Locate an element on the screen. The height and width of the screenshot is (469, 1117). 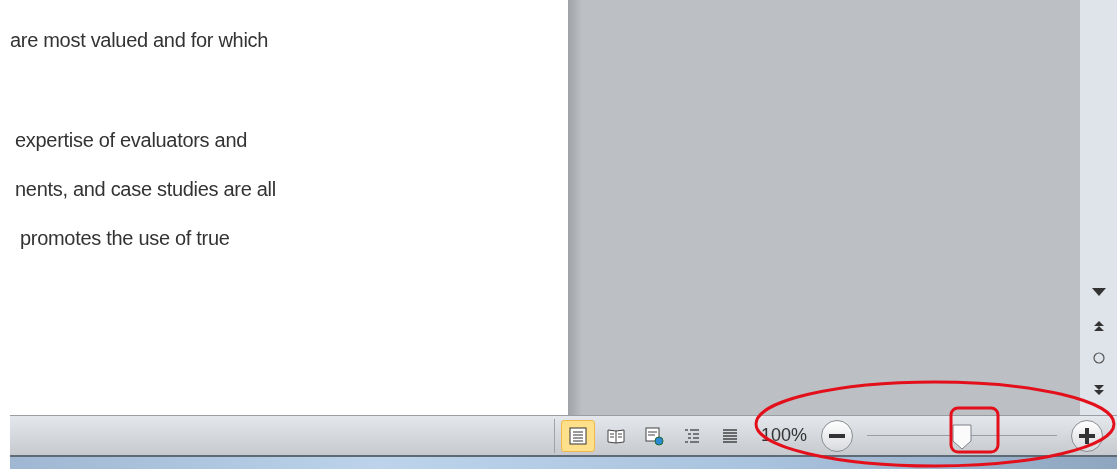
print-layout-icon is located at coordinates (577, 435).